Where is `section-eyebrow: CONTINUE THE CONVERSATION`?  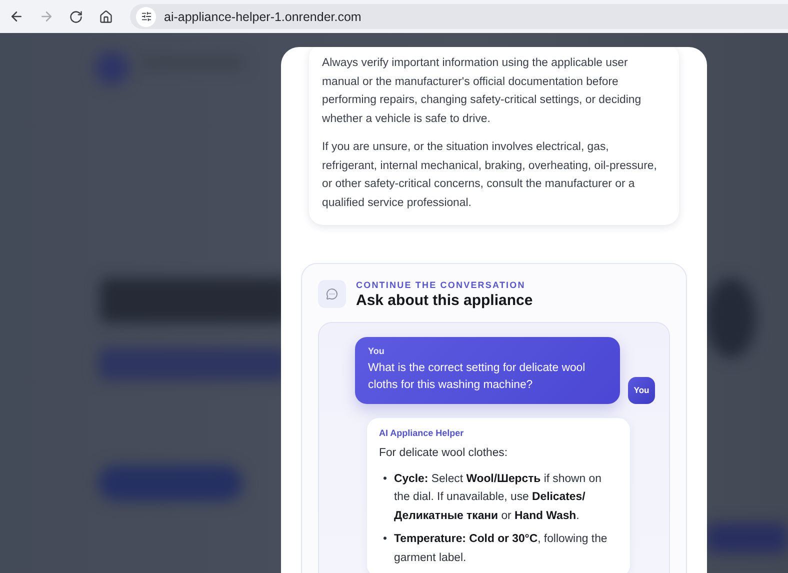
section-eyebrow: CONTINUE THE CONVERSATION is located at coordinates (441, 285).